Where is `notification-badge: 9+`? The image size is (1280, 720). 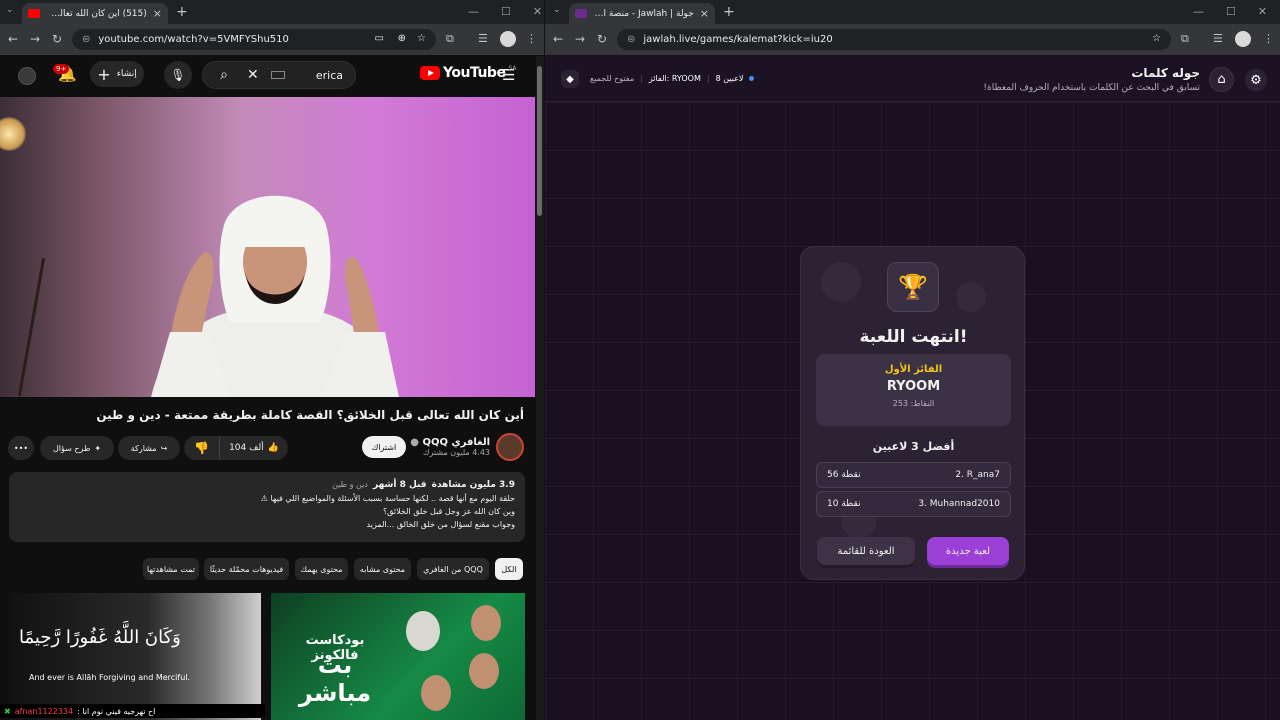 notification-badge: 9+ is located at coordinates (61, 69).